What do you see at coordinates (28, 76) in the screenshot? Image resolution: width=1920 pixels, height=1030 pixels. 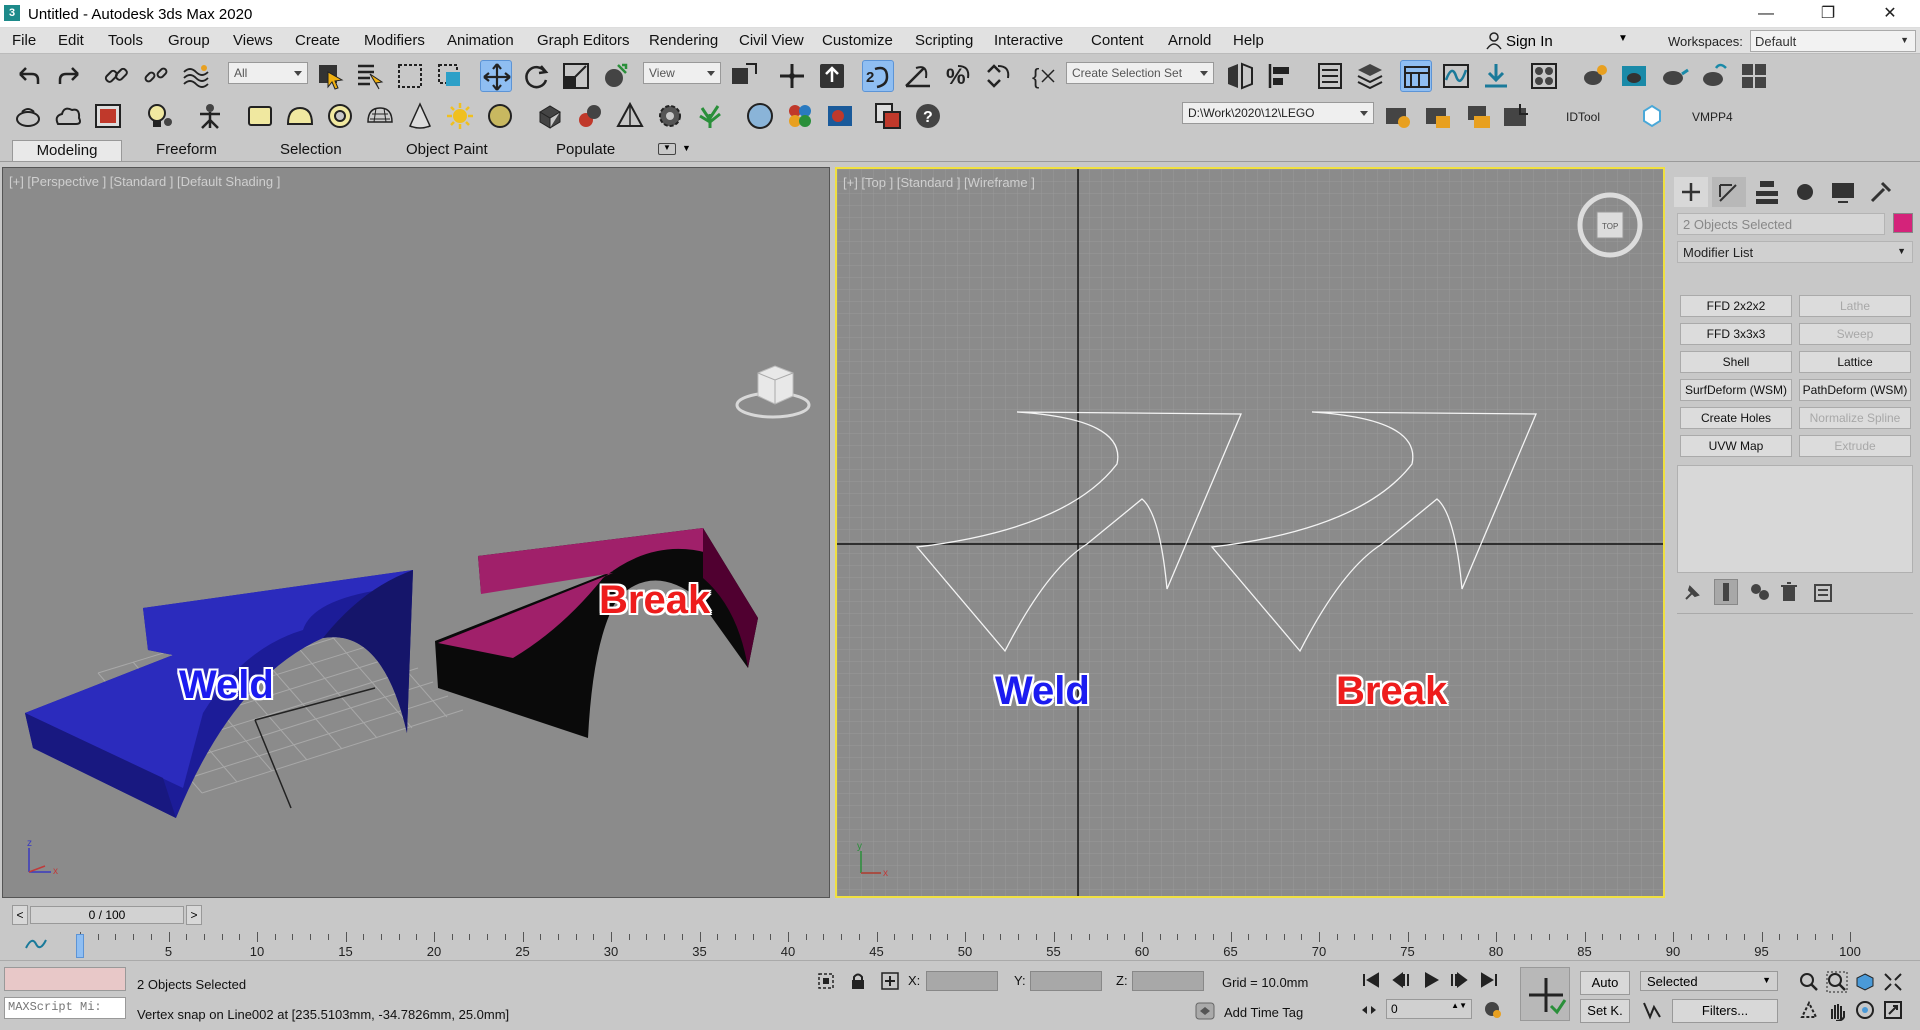 I see `undo-button` at bounding box center [28, 76].